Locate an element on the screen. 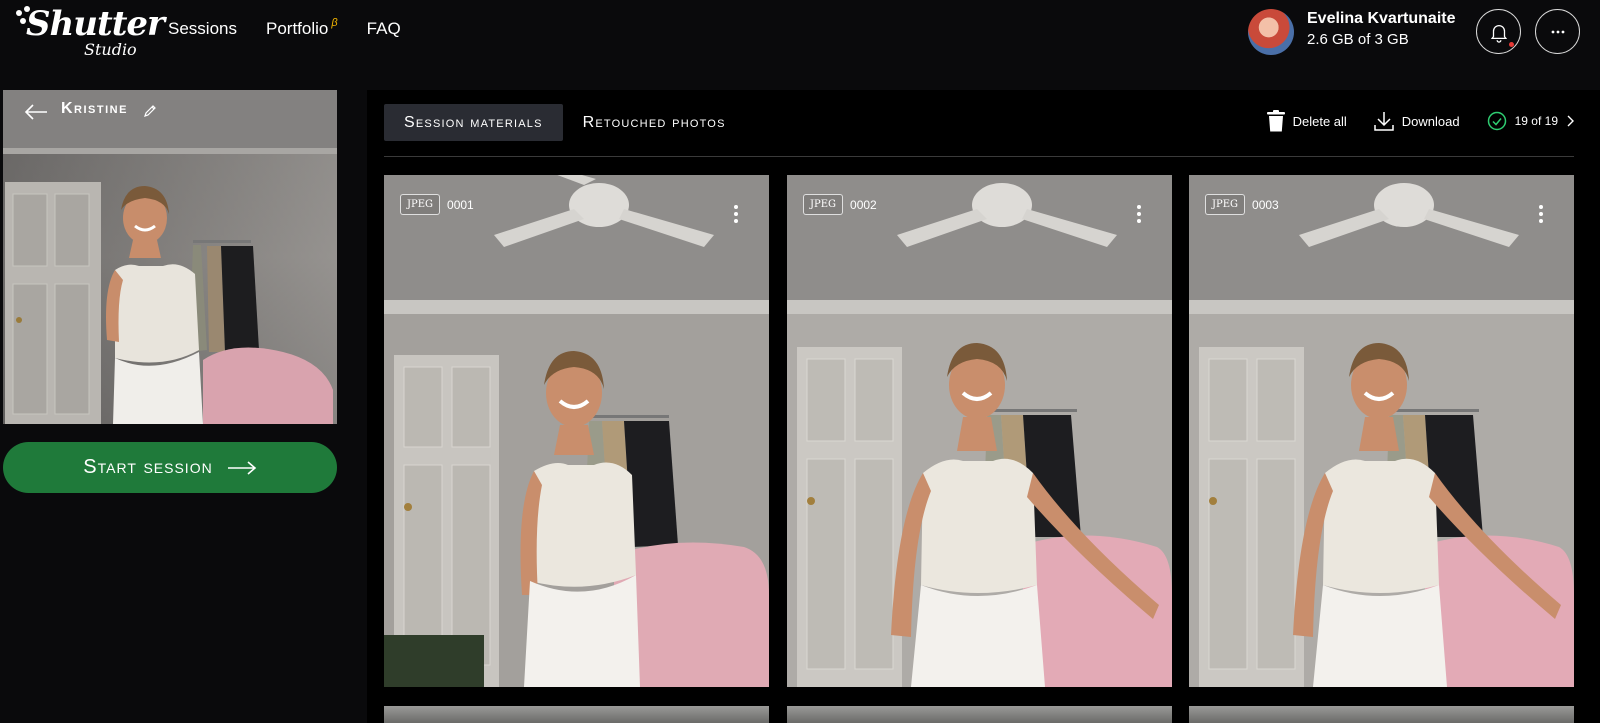 This screenshot has width=1600, height=723. photo-number: 0002 is located at coordinates (863, 204).